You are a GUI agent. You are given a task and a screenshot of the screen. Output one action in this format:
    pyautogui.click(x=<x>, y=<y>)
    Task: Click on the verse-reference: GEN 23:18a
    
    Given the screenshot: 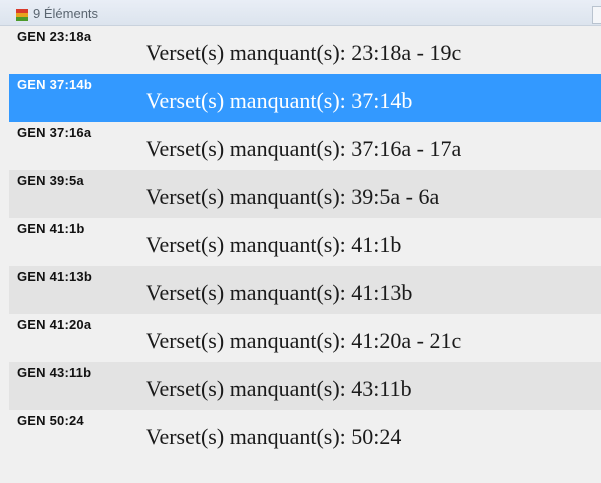 What is the action you would take?
    pyautogui.click(x=54, y=36)
    